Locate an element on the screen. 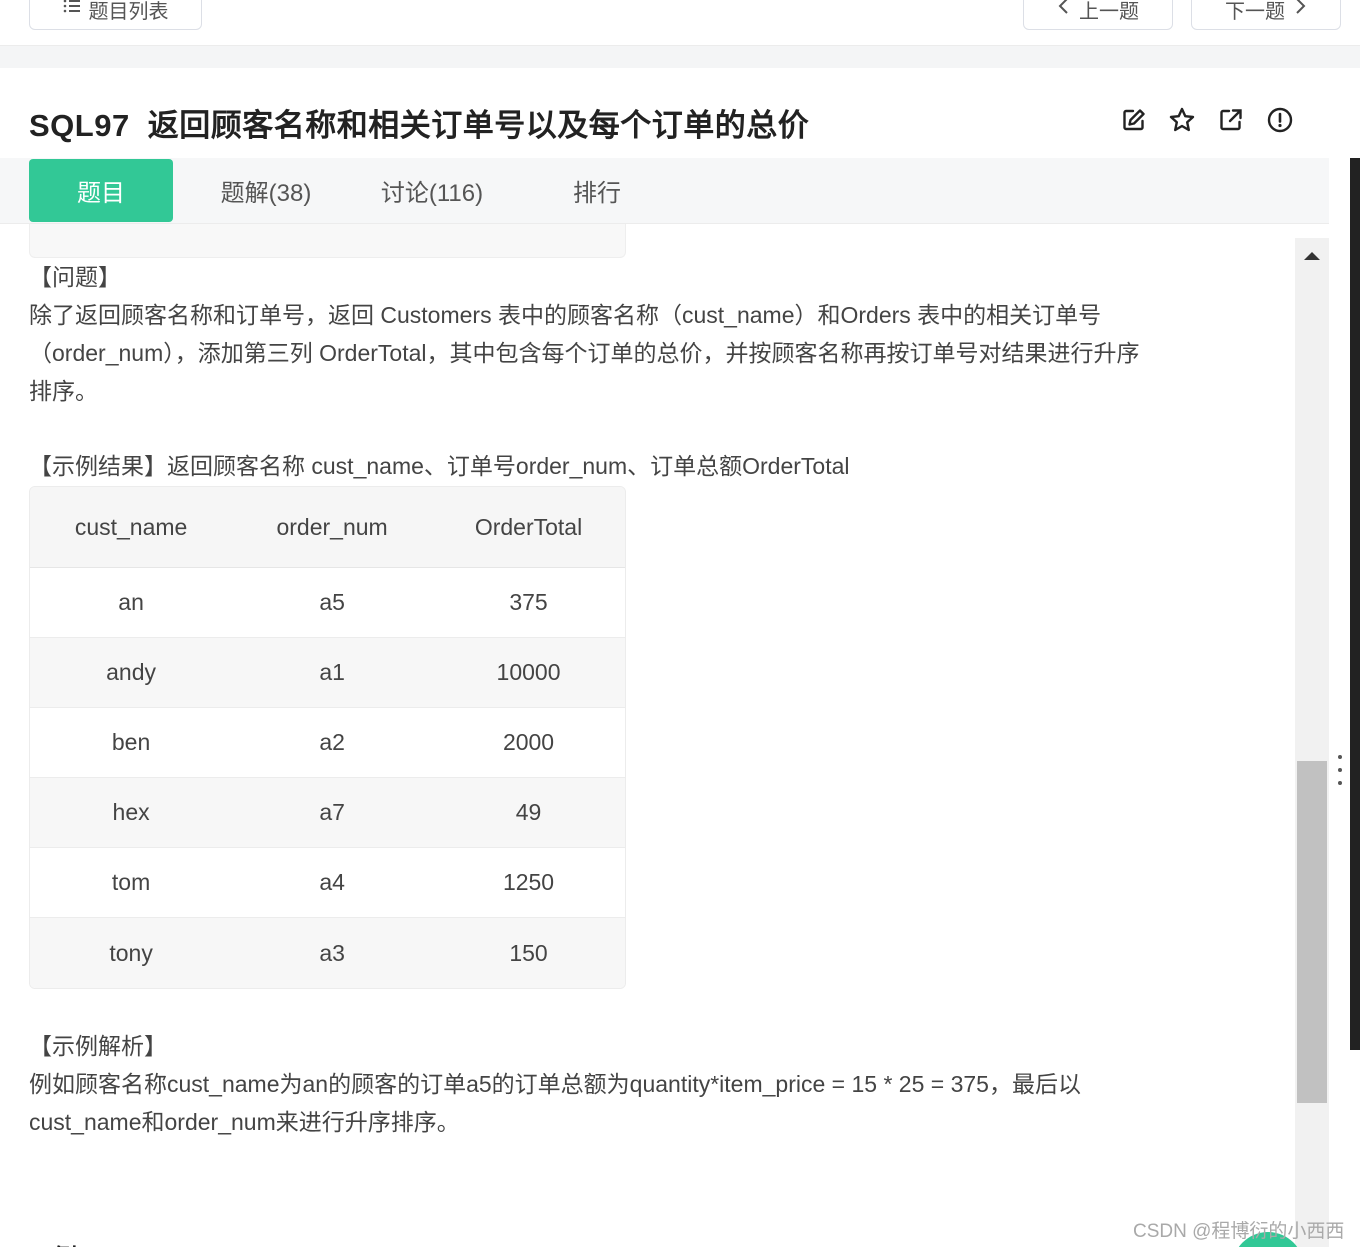 The width and height of the screenshot is (1360, 1247). table-header-row: cust_name order_num OrderTotal is located at coordinates (327, 527).